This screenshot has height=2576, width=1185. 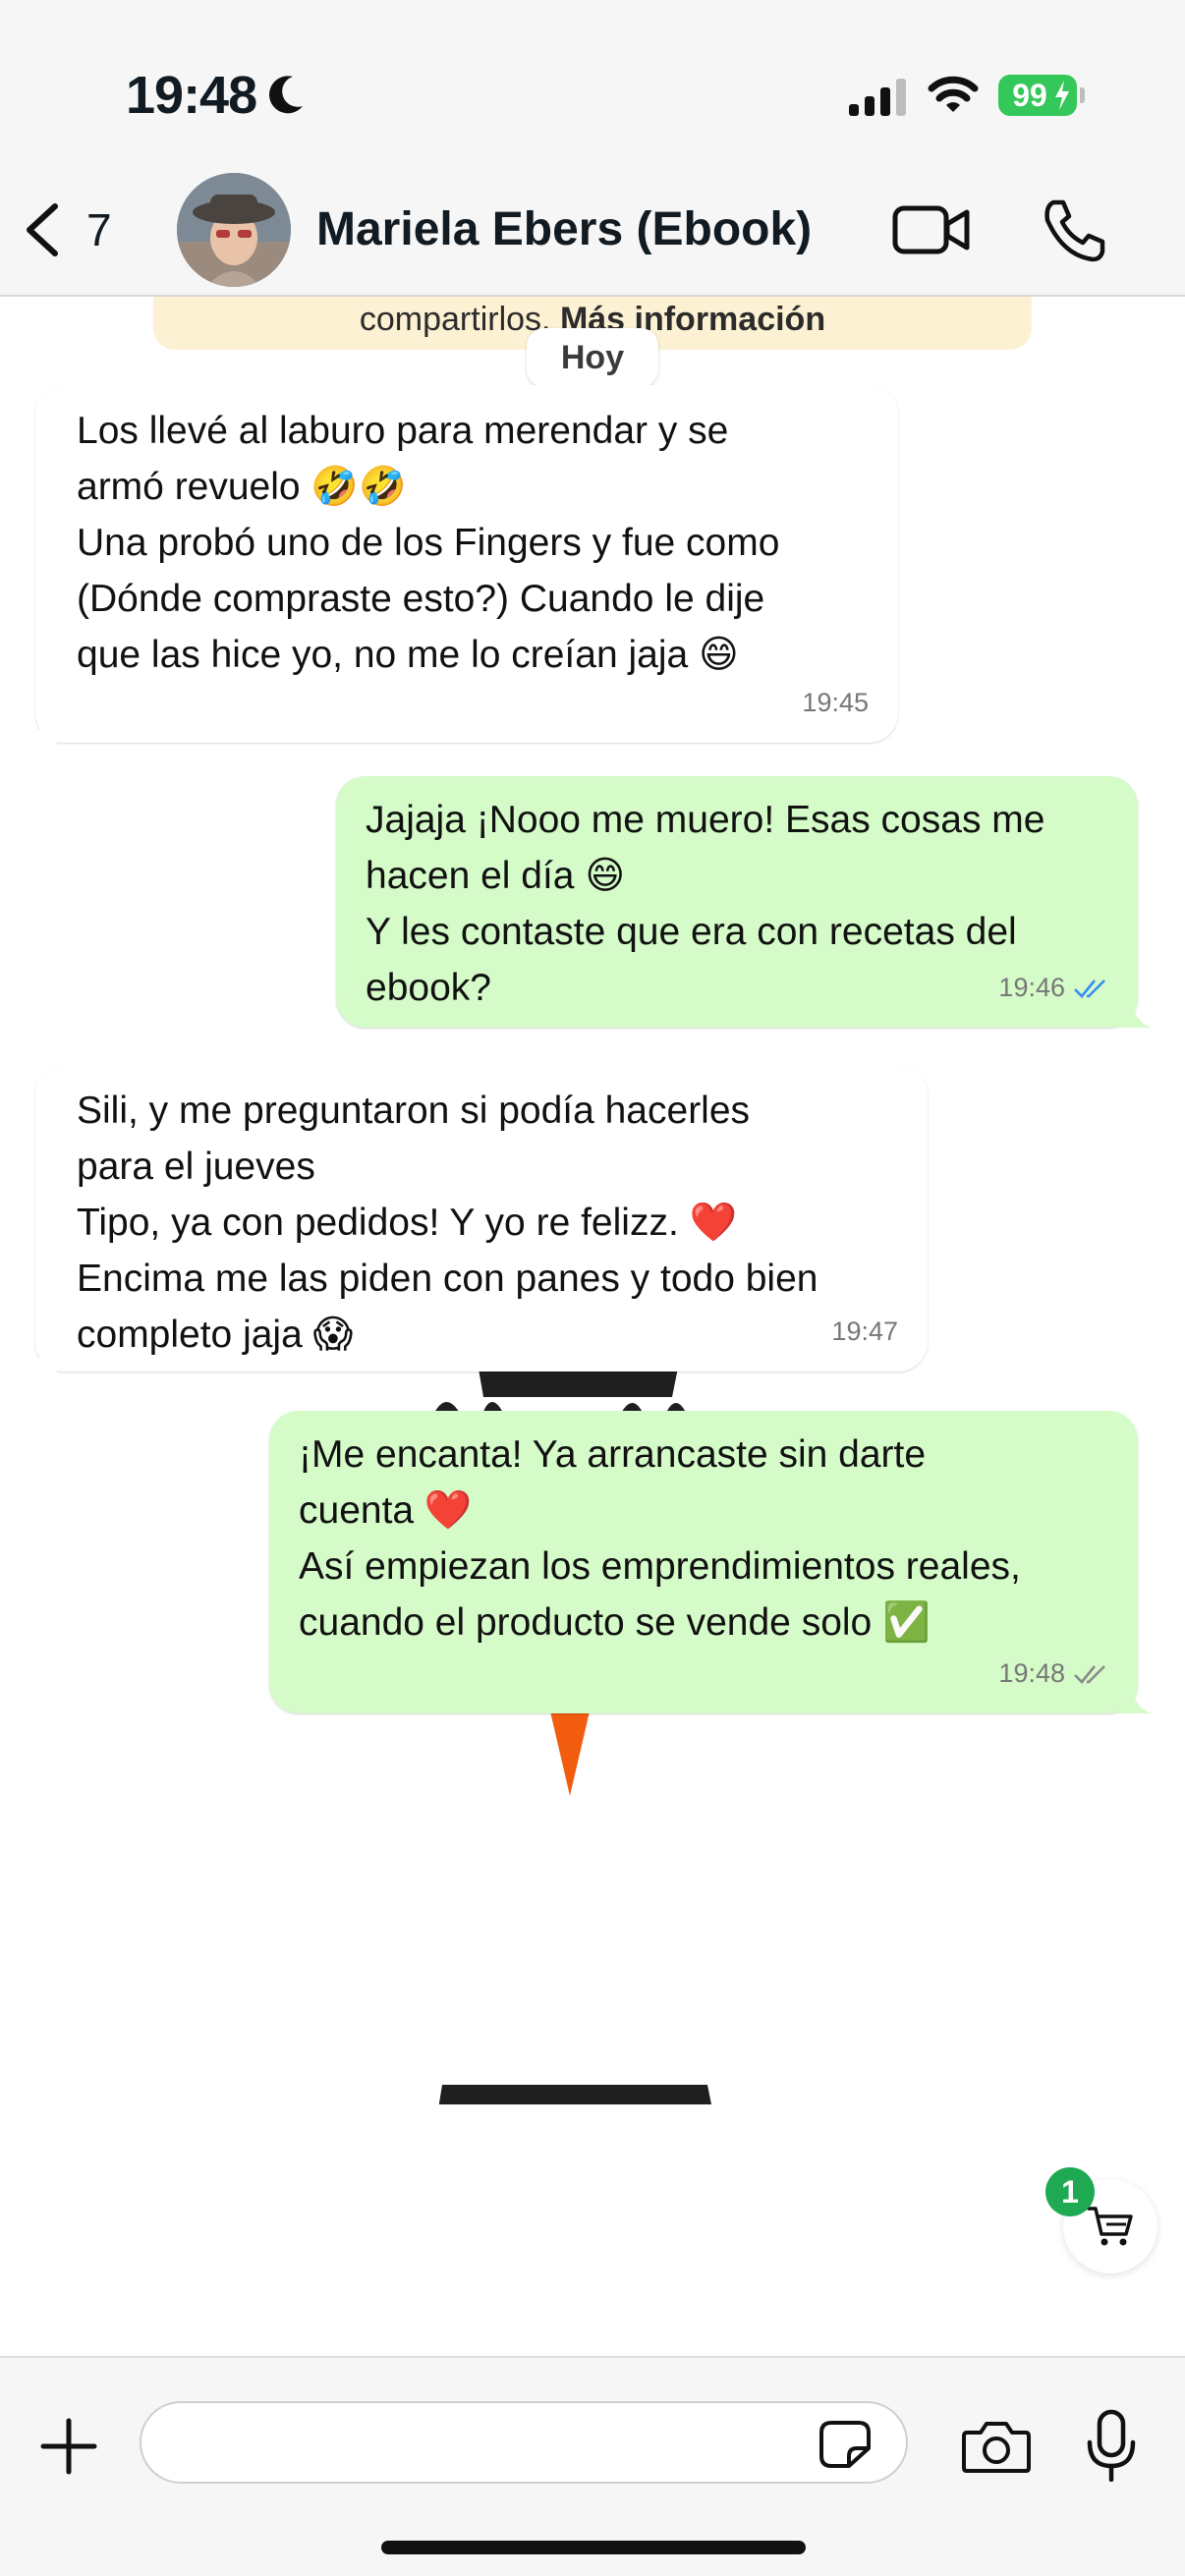 I want to click on message-time: 19:48, so click(x=1031, y=1673).